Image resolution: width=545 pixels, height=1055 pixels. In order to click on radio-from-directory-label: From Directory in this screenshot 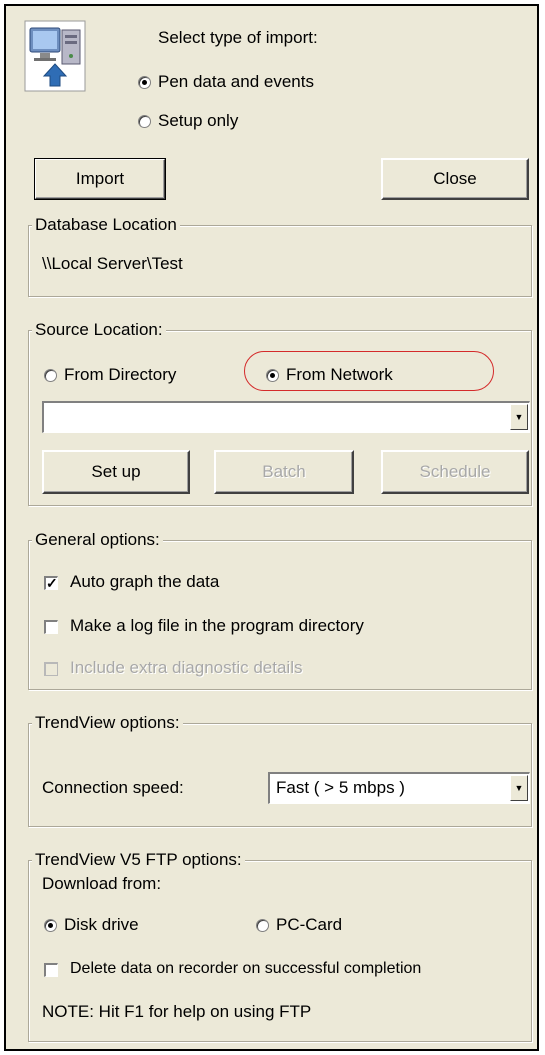, I will do `click(120, 375)`.